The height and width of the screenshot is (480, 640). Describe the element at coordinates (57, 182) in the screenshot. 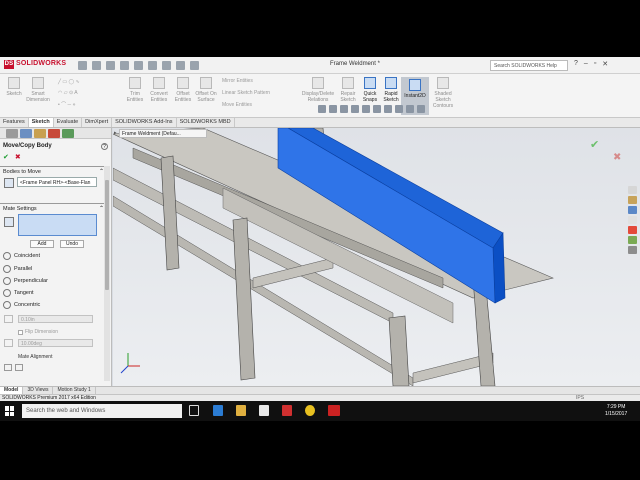

I see `bodies-to-move-list: <Frame Panel RH>-<Base-Flan` at that location.